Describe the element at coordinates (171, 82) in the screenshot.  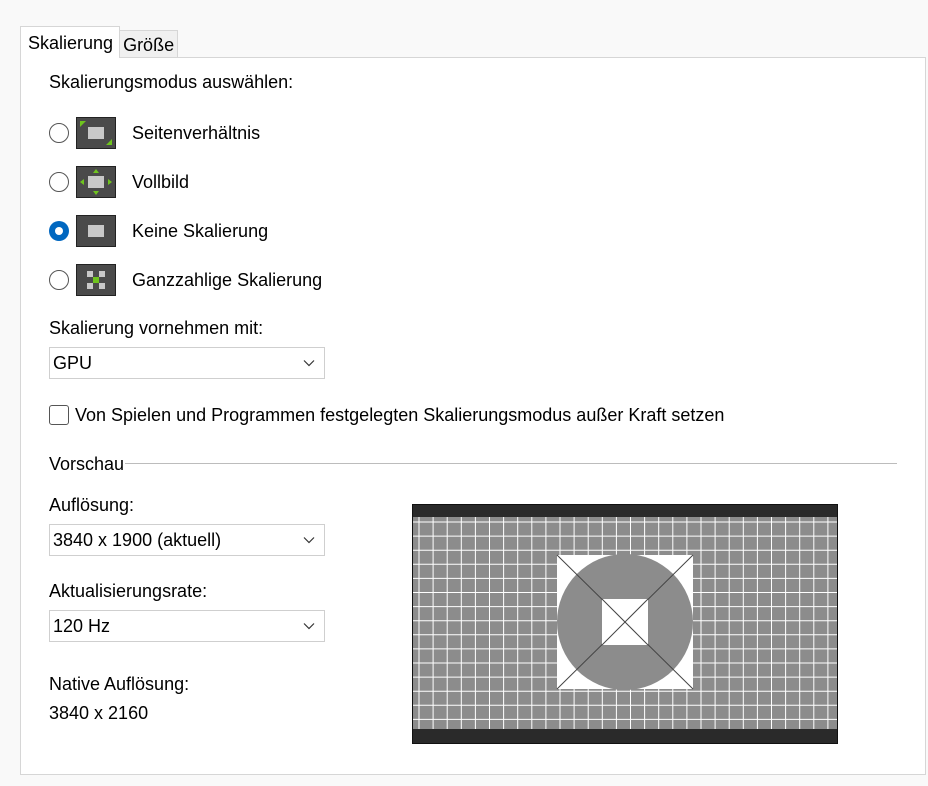
I see `scaling-mode-heading: Skalierungsmodus auswählen:` at that location.